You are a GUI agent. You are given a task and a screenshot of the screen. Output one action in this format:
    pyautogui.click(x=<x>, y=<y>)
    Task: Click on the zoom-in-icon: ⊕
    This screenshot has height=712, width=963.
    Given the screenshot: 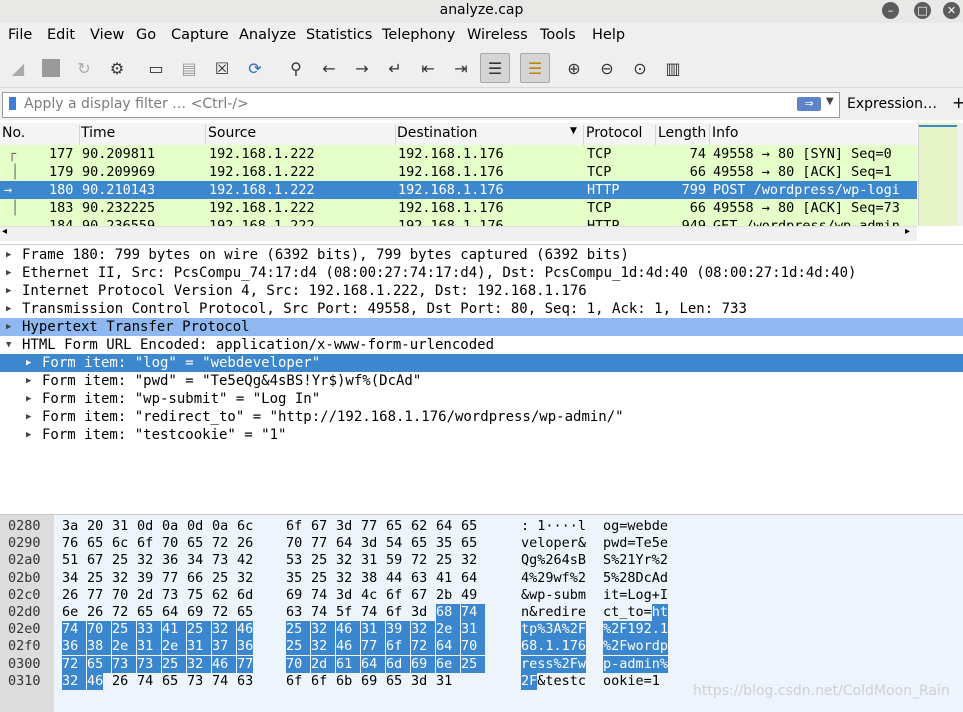 What is the action you would take?
    pyautogui.click(x=574, y=68)
    